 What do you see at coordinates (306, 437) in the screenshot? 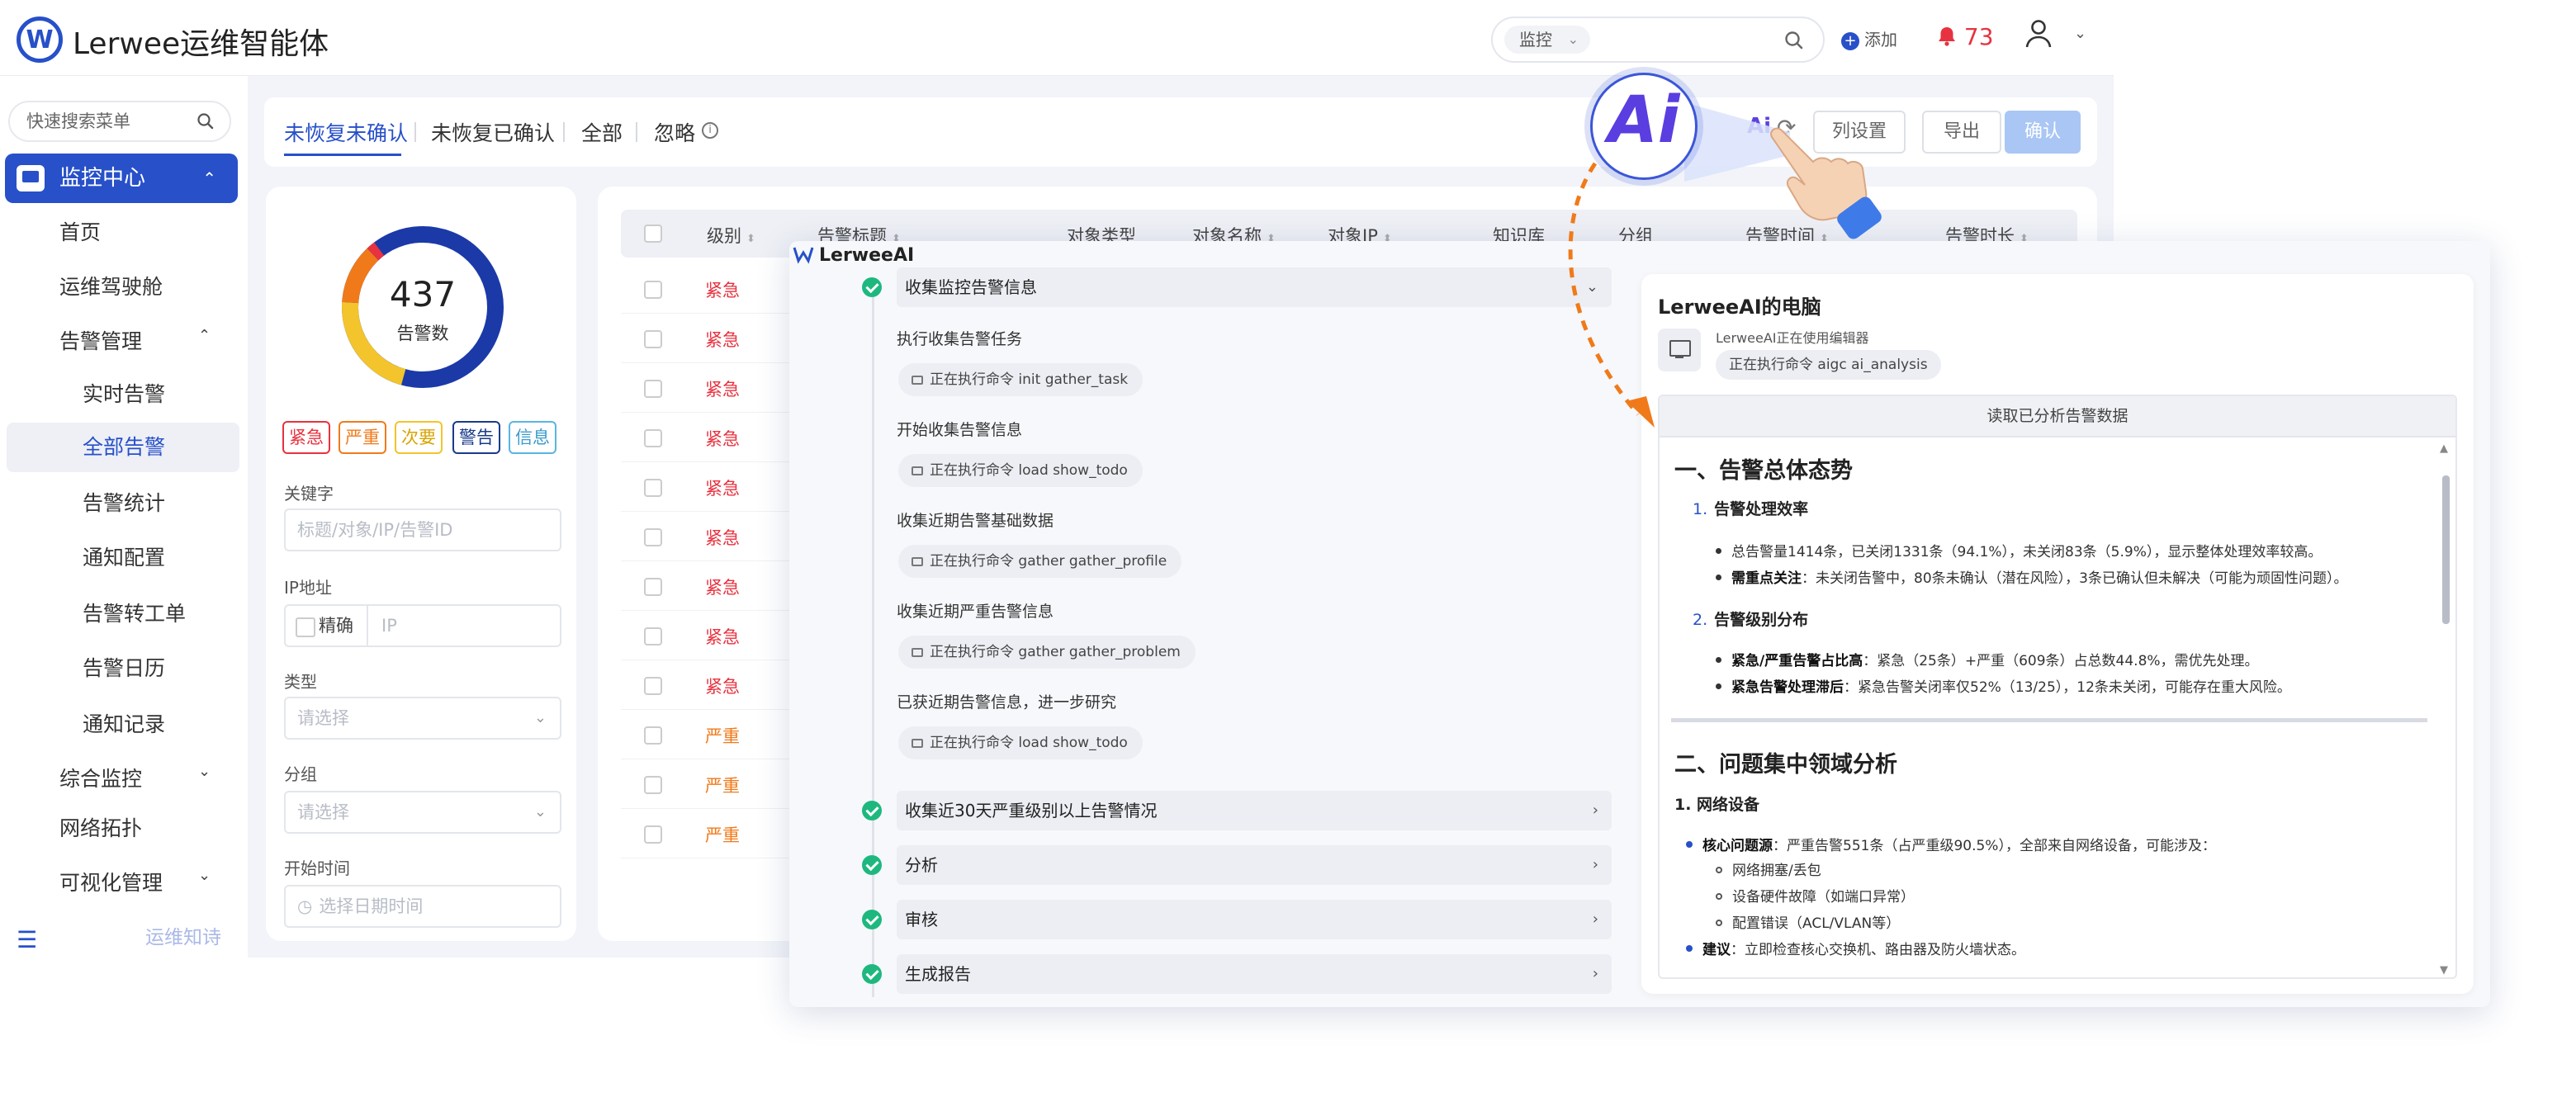
I see `severity-chip-critical: 紧急` at bounding box center [306, 437].